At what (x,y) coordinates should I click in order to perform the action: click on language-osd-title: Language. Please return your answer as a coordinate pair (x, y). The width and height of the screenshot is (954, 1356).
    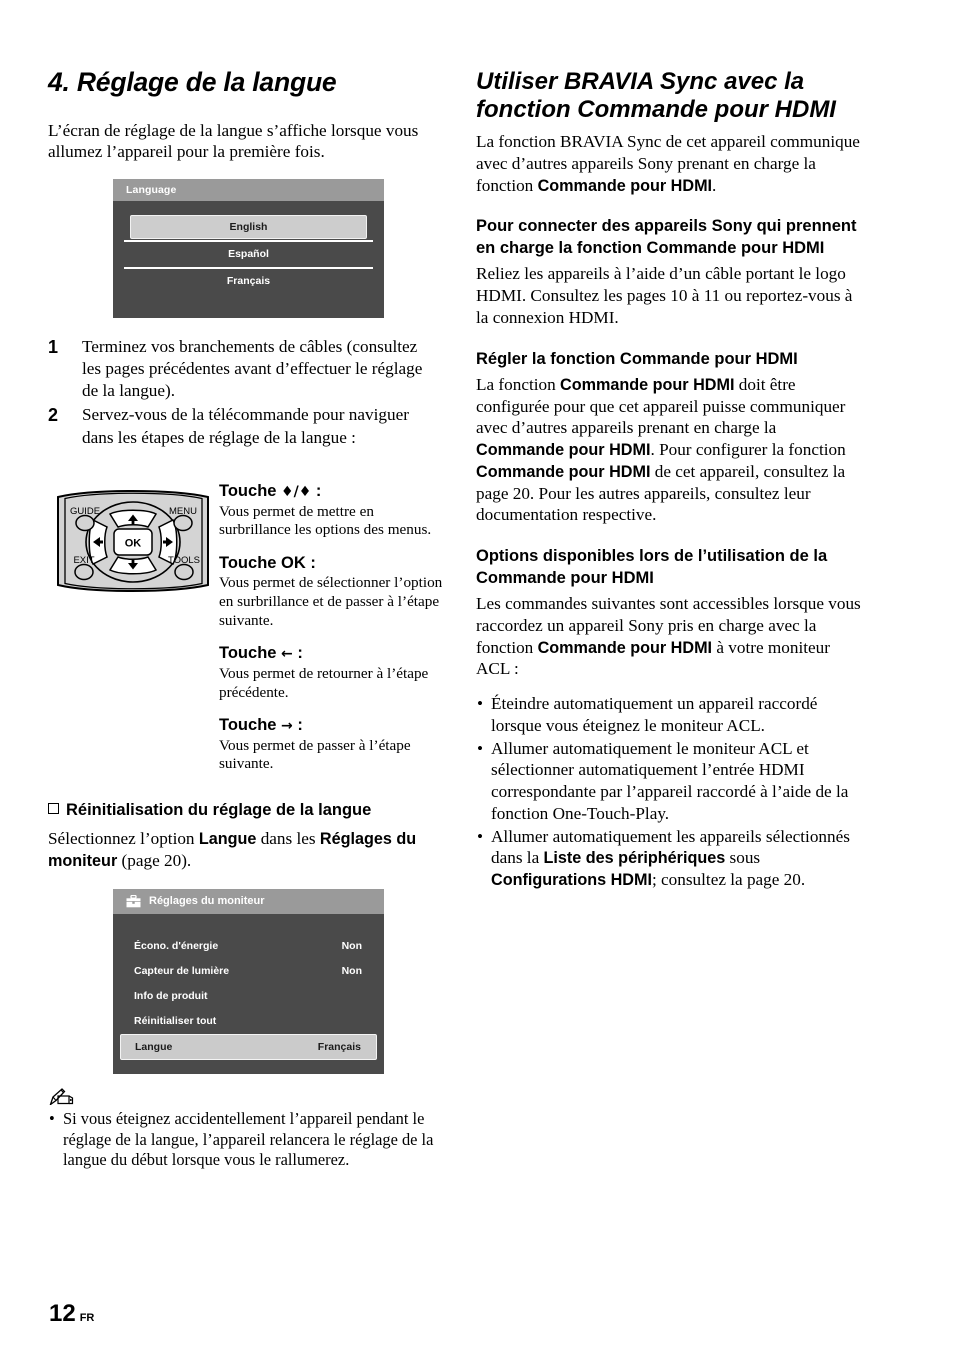
    Looking at the image, I should click on (248, 190).